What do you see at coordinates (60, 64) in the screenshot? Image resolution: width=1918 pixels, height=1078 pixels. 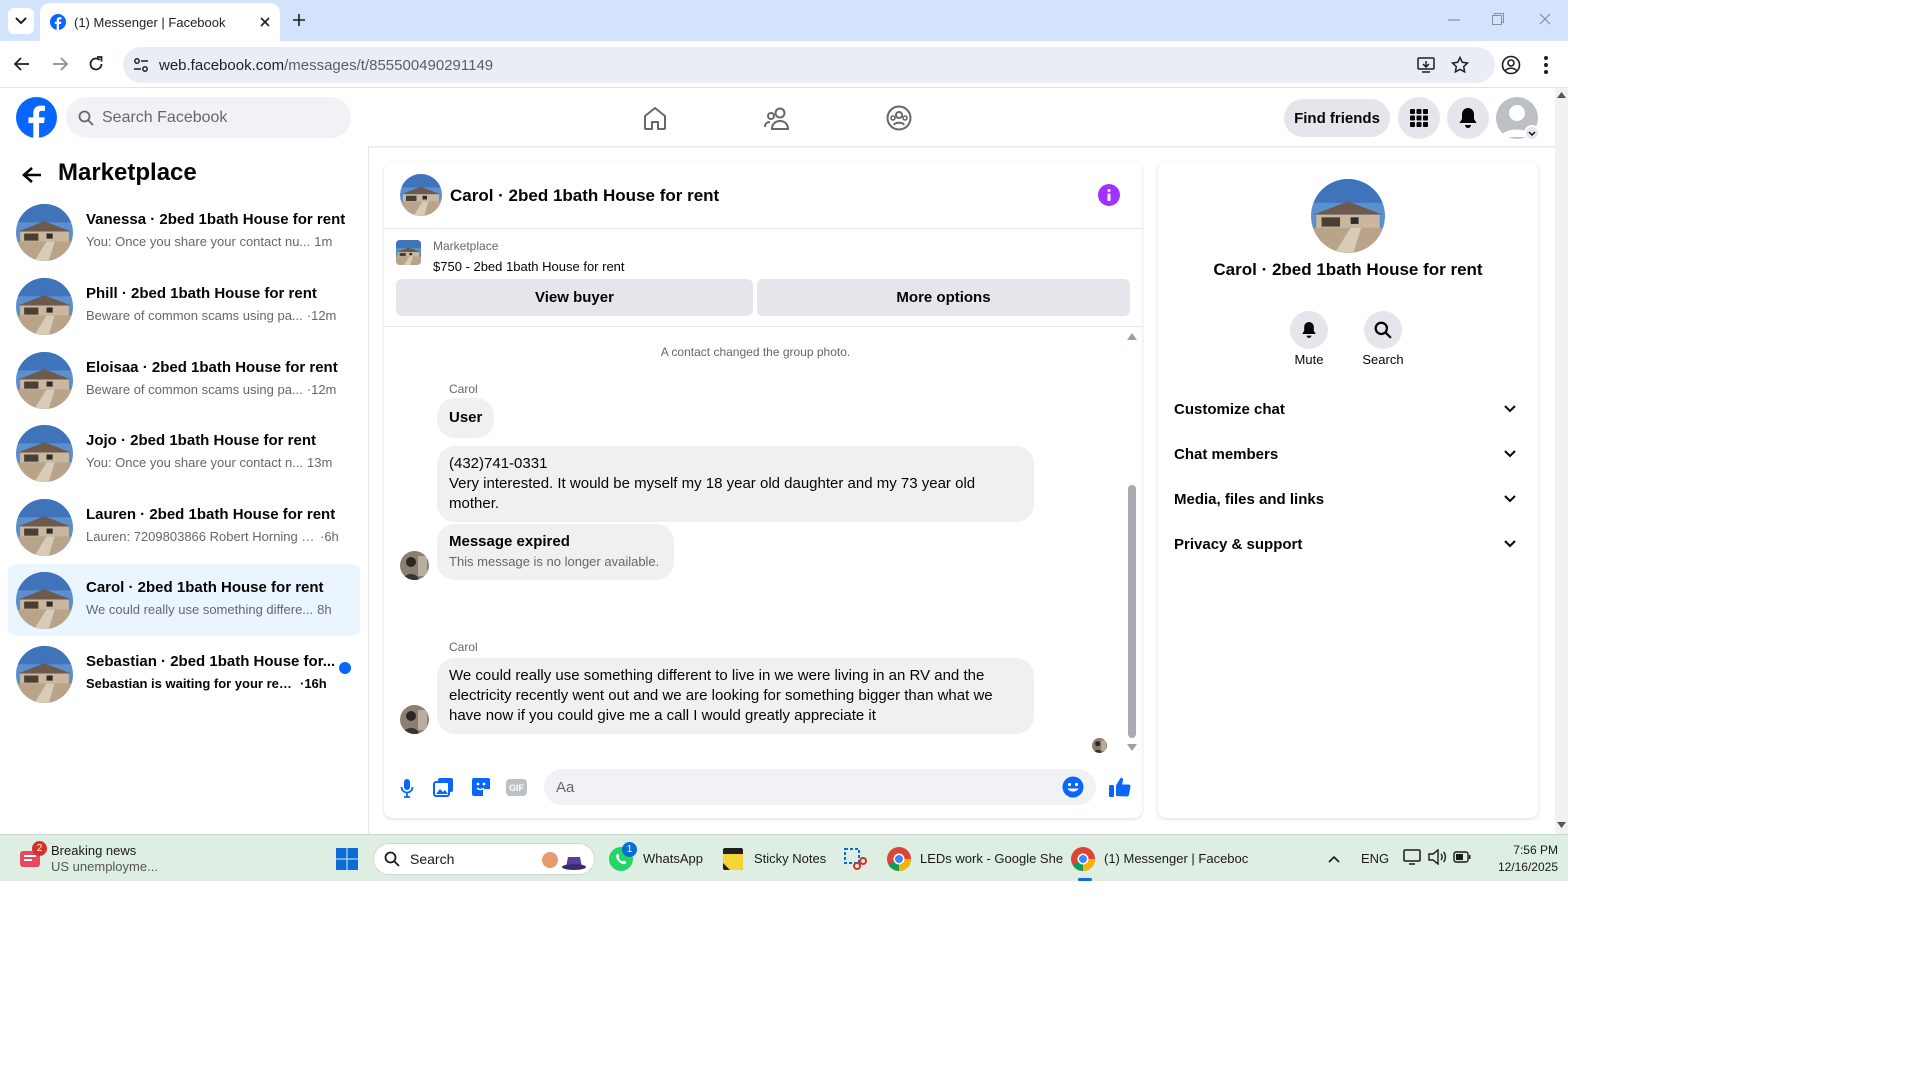 I see `forward-arrow-icon` at bounding box center [60, 64].